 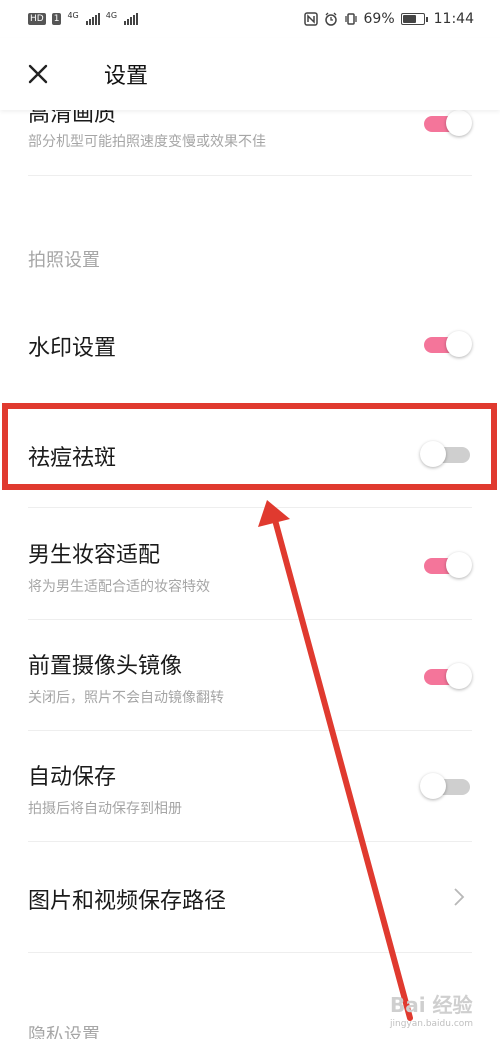 I want to click on status-left: HD 1 4G 4G, so click(x=83, y=17).